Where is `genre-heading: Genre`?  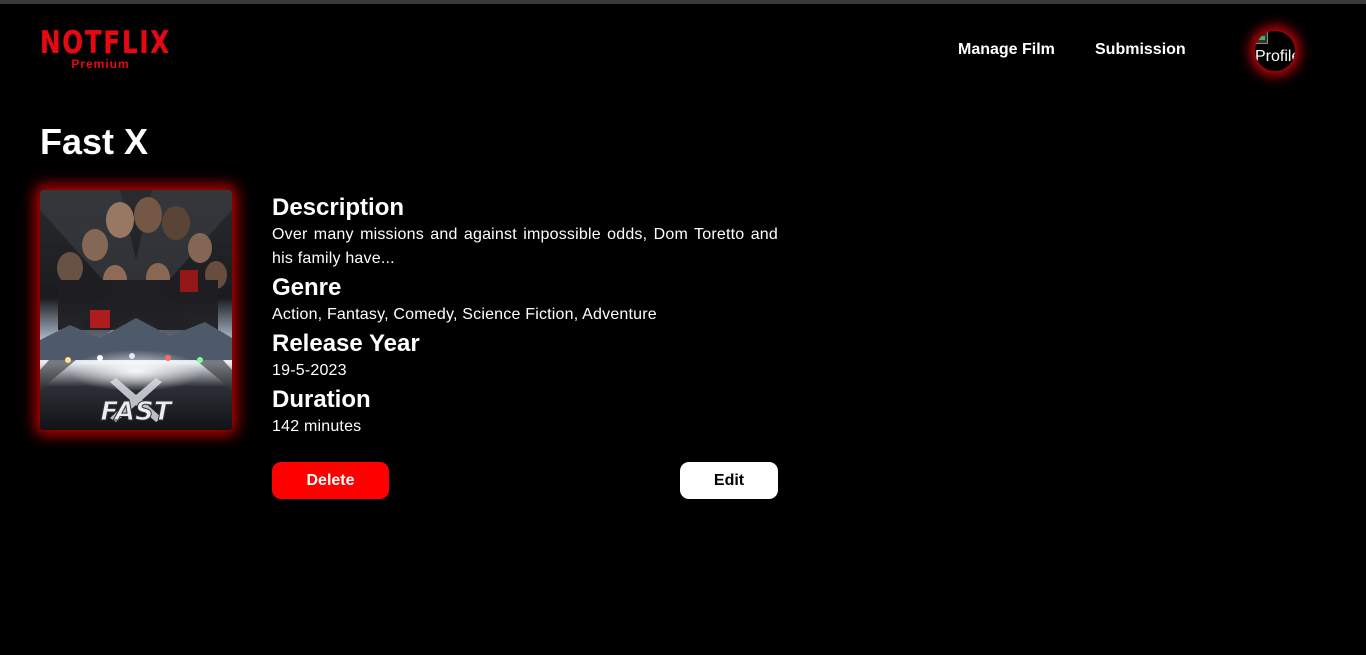 genre-heading: Genre is located at coordinates (307, 287).